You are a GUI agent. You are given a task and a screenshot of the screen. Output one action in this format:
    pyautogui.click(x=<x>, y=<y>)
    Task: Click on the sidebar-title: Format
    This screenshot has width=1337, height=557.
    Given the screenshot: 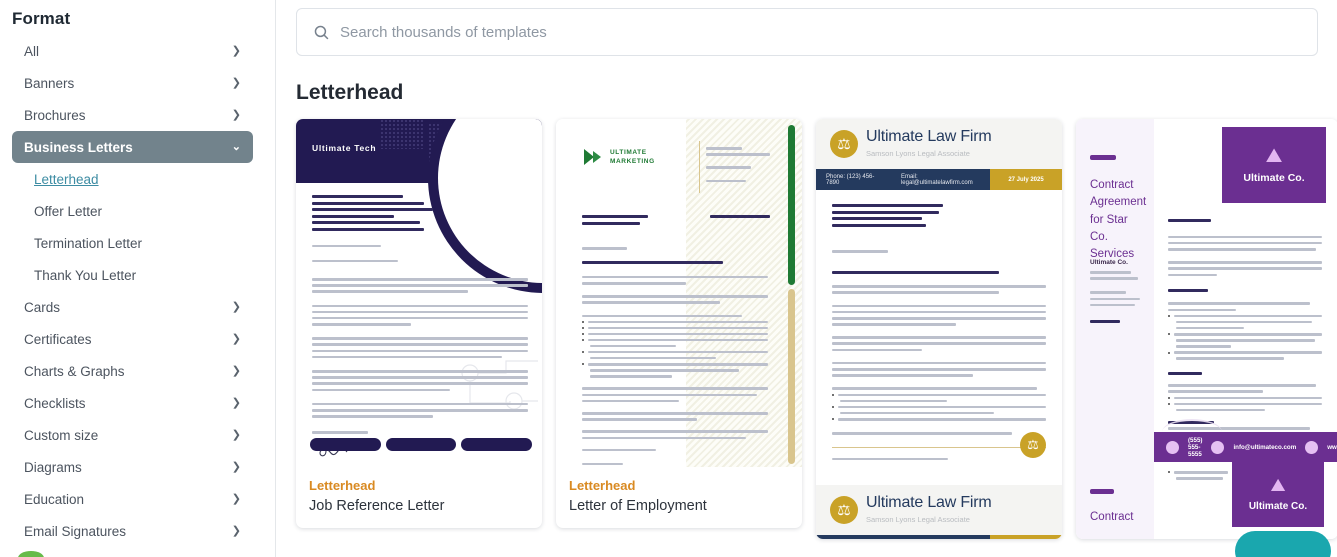 What is the action you would take?
    pyautogui.click(x=41, y=18)
    